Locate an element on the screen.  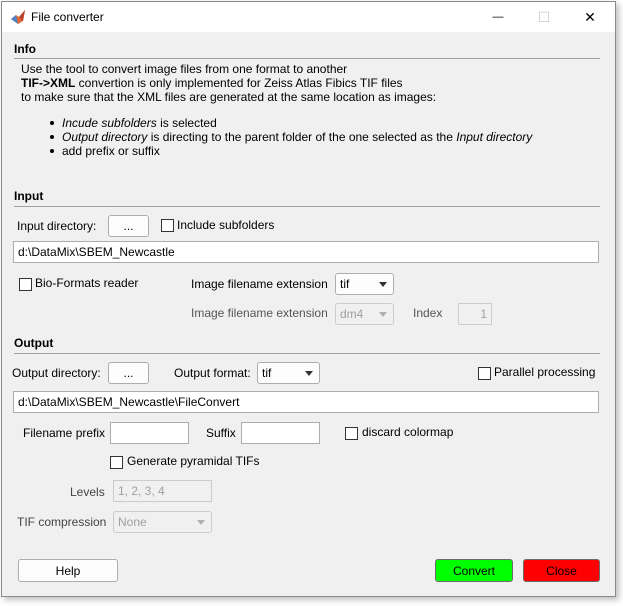
include-subfolders-label: Include subfolders is located at coordinates (226, 225).